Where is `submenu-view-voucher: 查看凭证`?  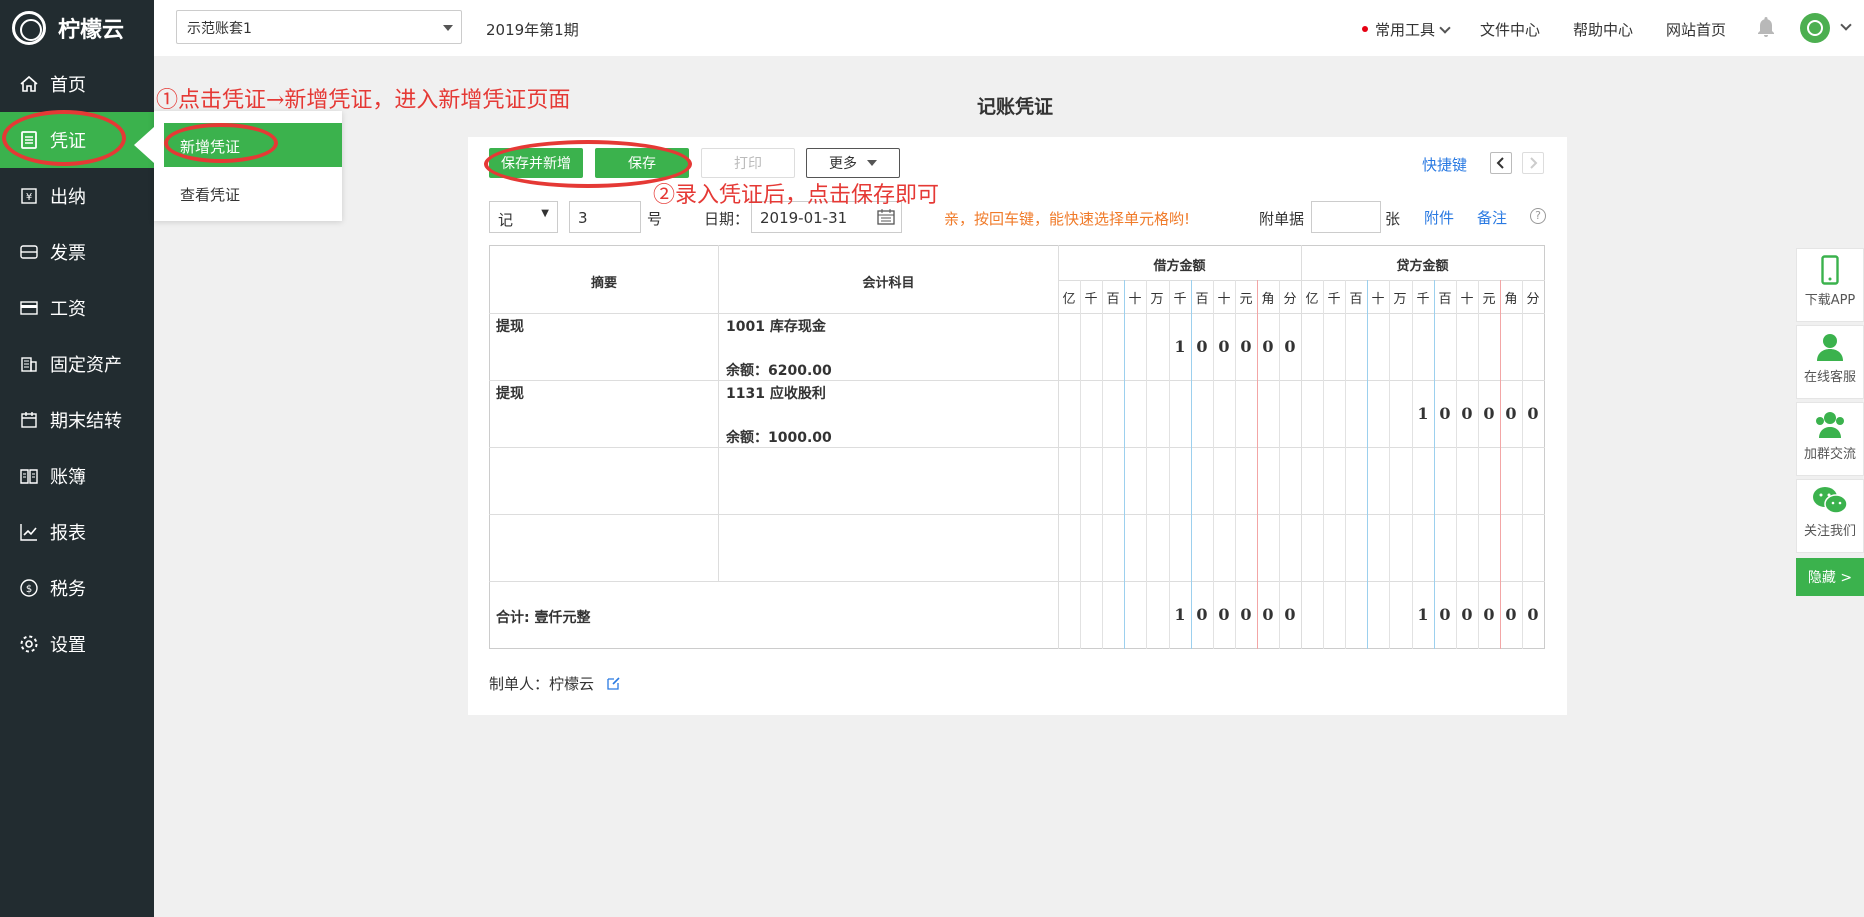
submenu-view-voucher: 查看凭证 is located at coordinates (253, 193).